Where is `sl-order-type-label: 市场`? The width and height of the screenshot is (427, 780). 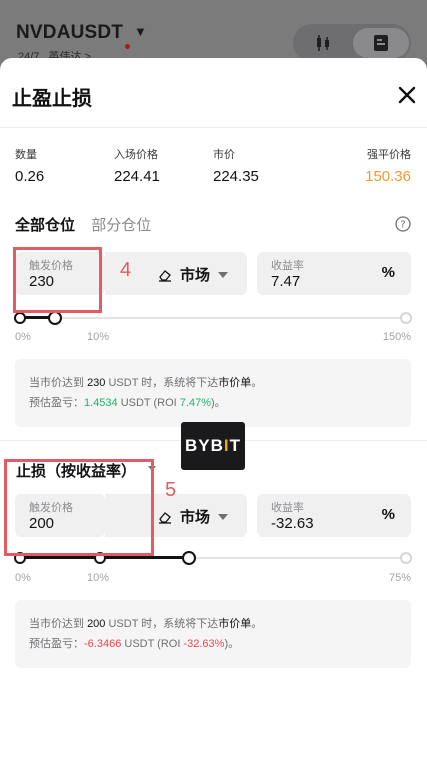
sl-order-type-label: 市场 is located at coordinates (195, 517).